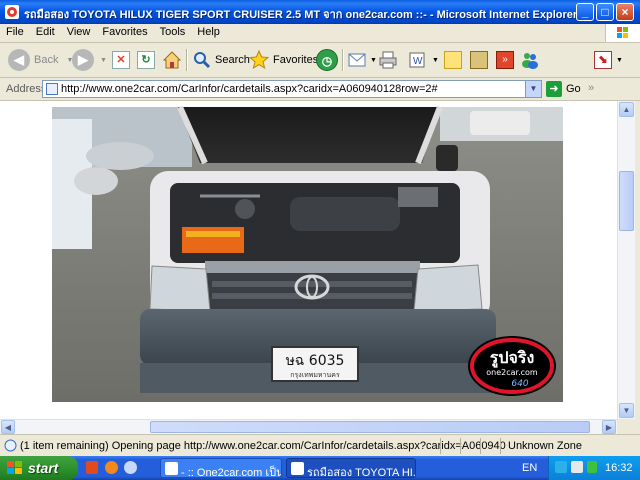  I want to click on print-button, so click(388, 60).